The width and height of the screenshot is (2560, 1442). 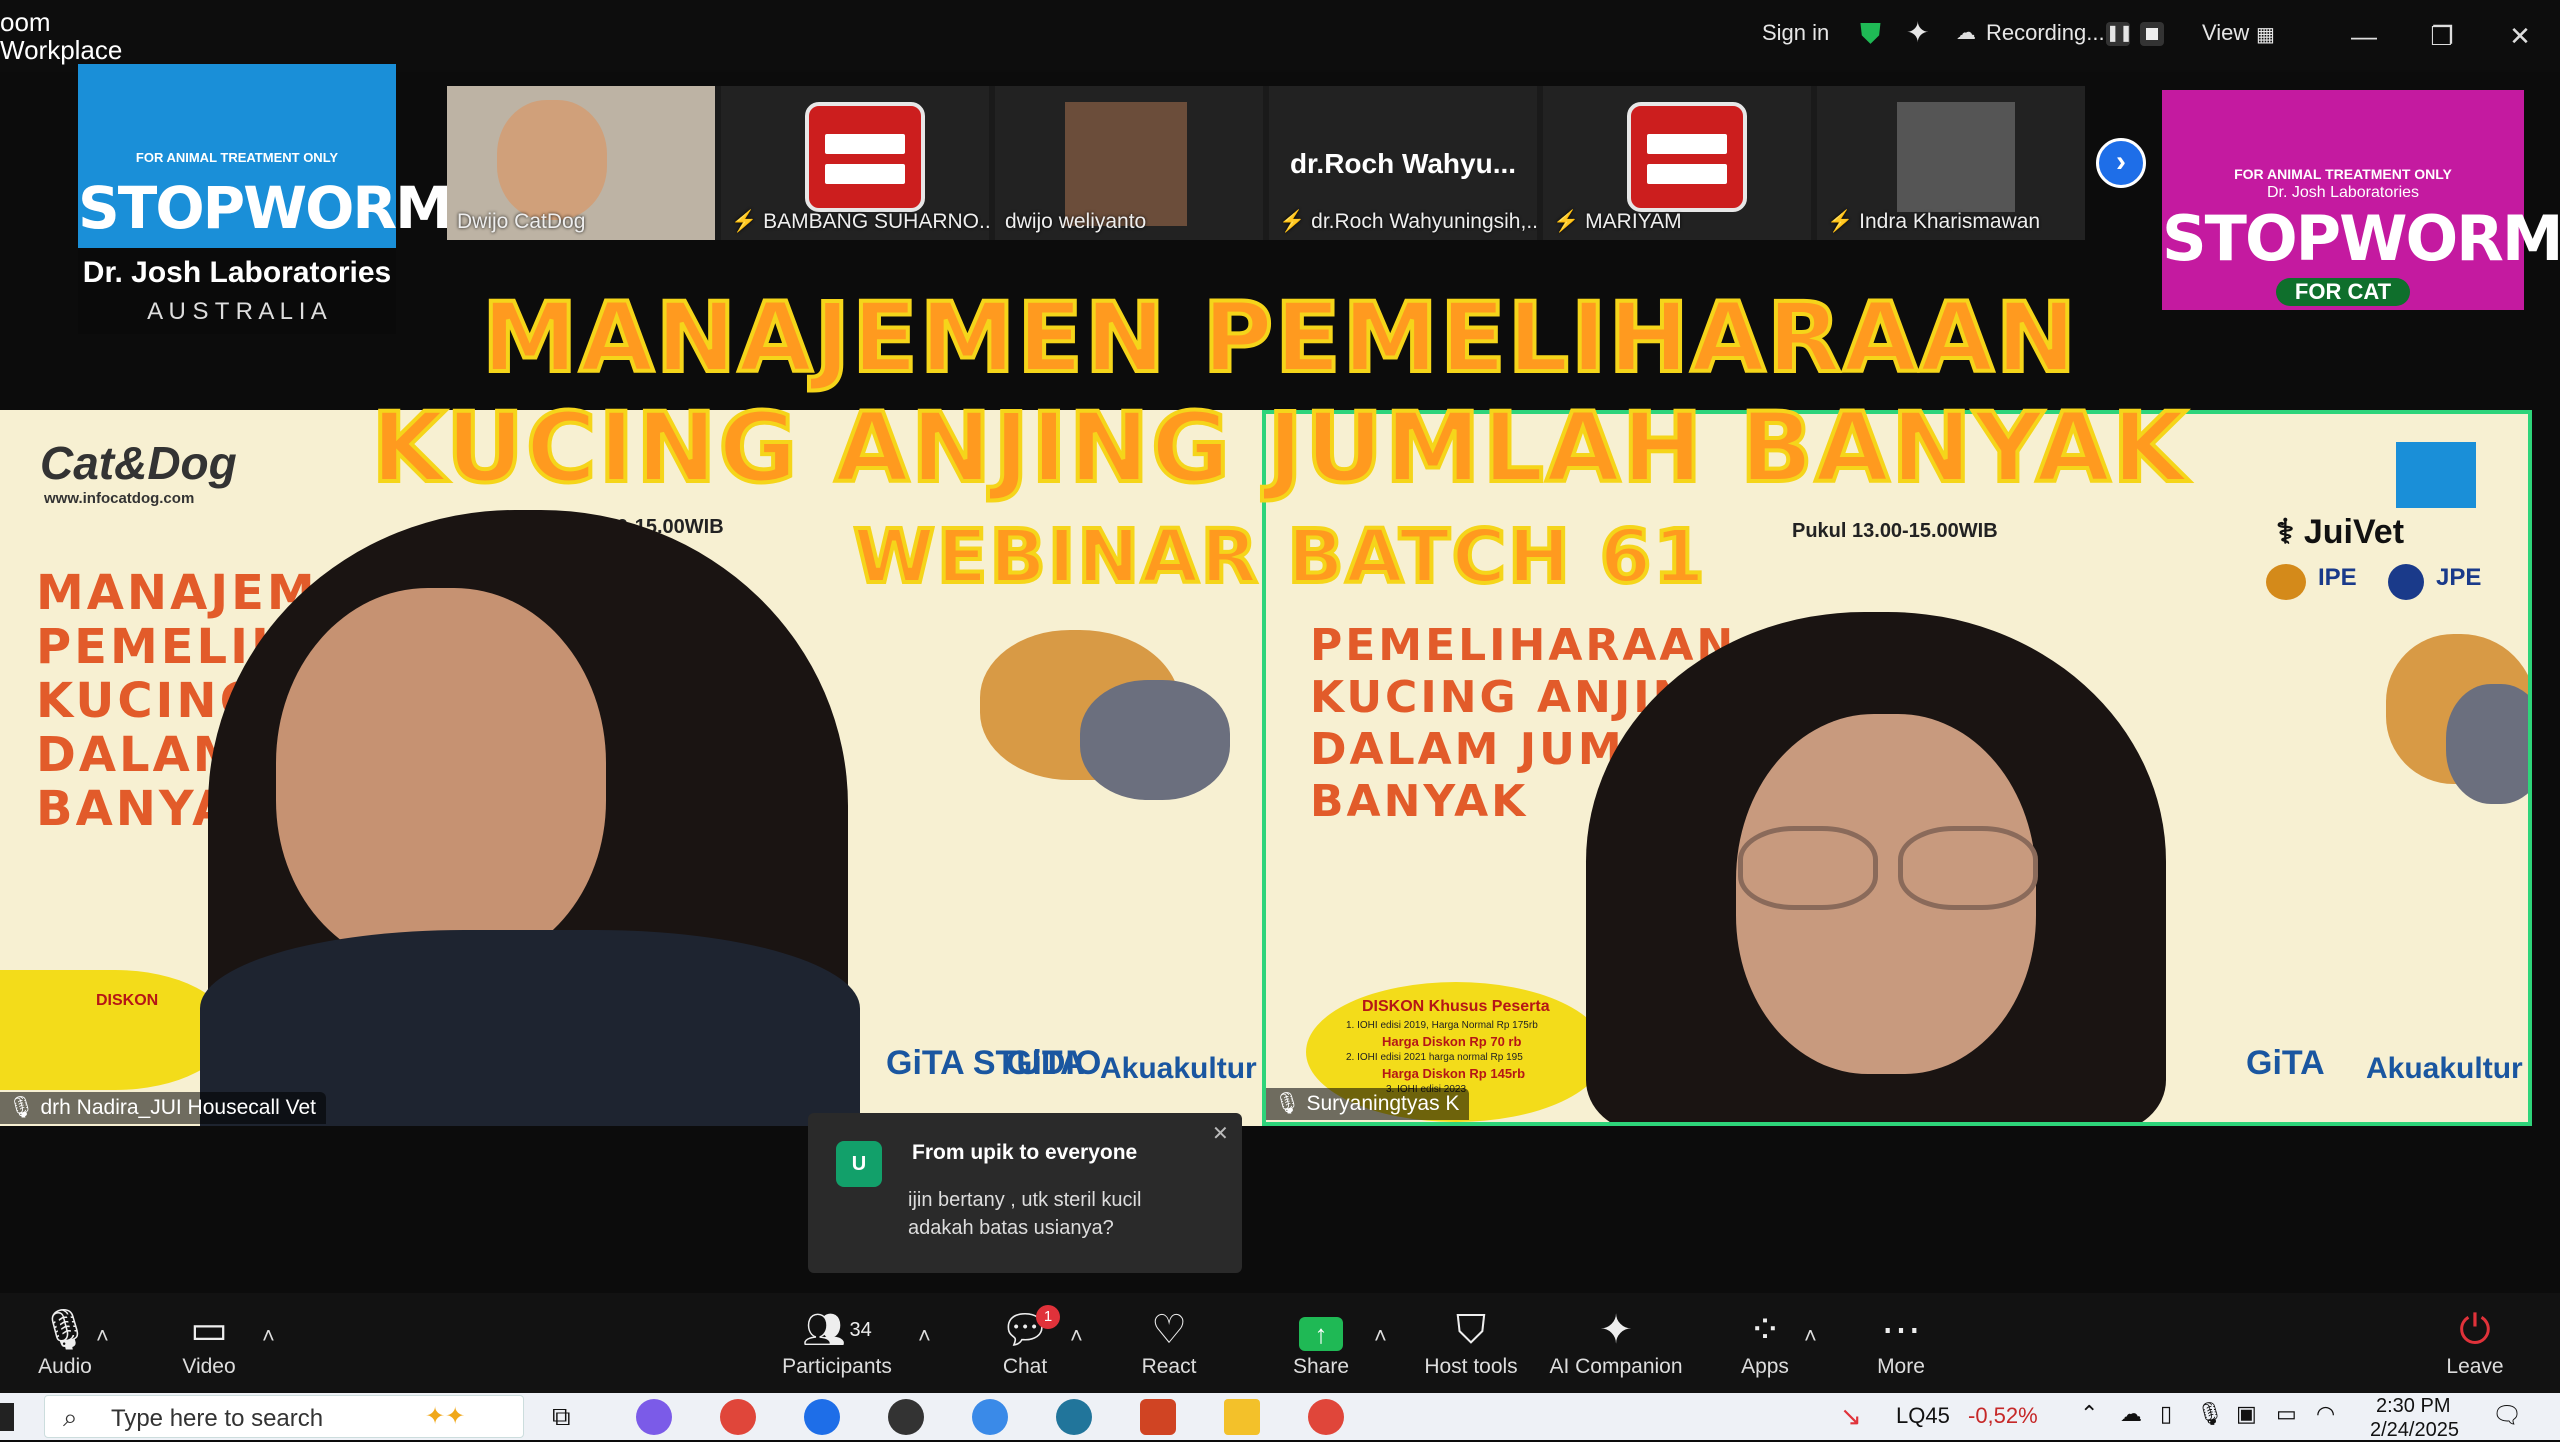 What do you see at coordinates (2089, 1414) in the screenshot?
I see `system-tray-chevron-icon: ⌃` at bounding box center [2089, 1414].